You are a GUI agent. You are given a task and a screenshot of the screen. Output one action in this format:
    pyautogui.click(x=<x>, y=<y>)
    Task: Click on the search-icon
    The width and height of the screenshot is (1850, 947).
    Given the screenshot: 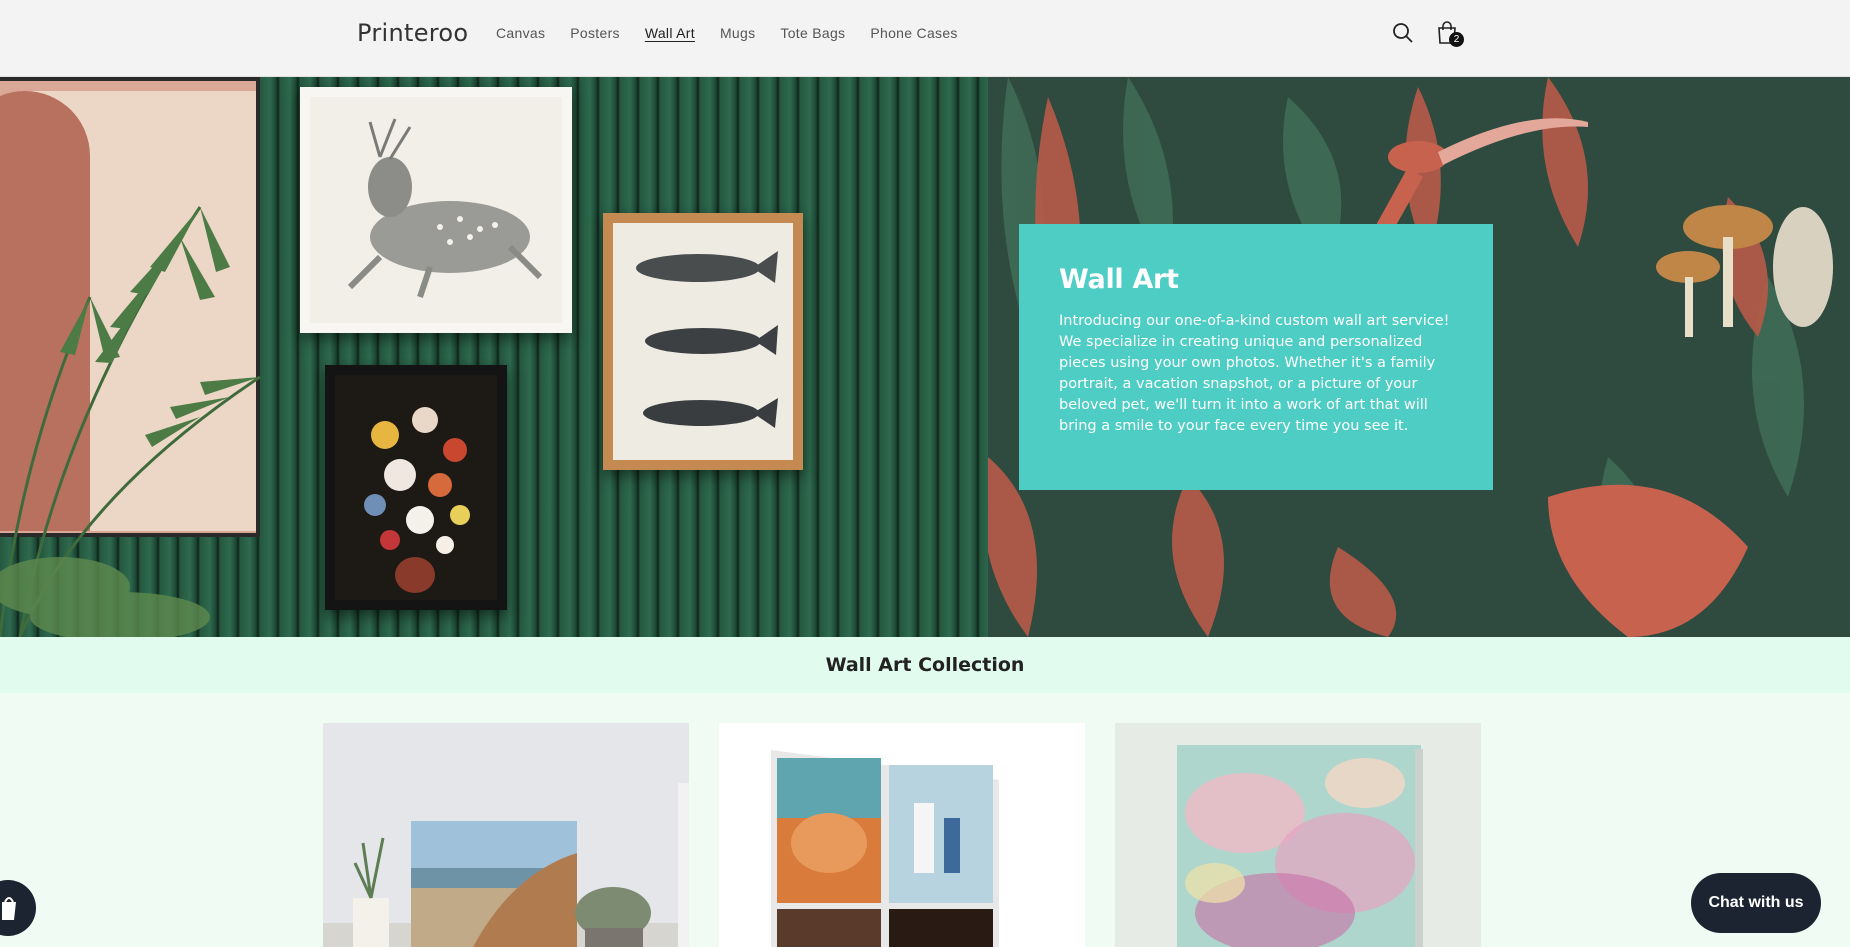 What is the action you would take?
    pyautogui.click(x=1403, y=33)
    